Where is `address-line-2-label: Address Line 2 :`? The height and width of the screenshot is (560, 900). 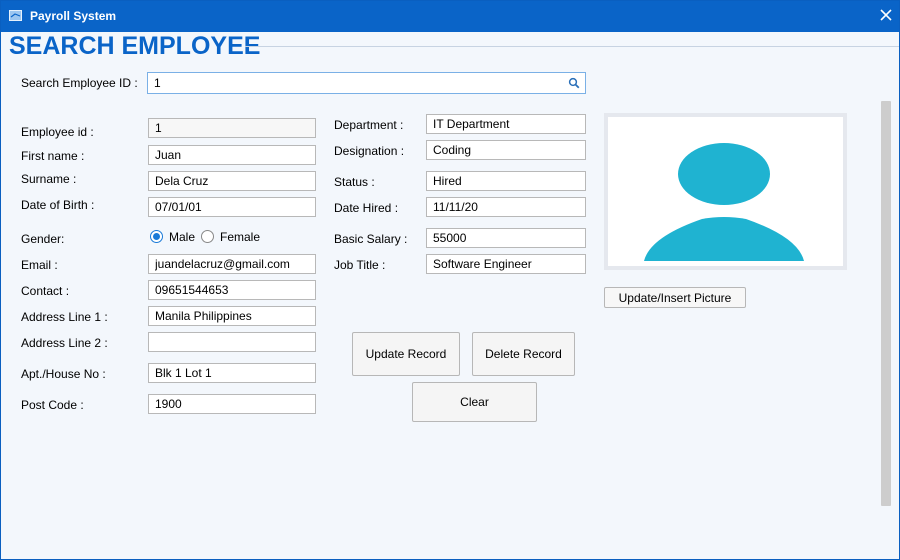 address-line-2-label: Address Line 2 : is located at coordinates (64, 343).